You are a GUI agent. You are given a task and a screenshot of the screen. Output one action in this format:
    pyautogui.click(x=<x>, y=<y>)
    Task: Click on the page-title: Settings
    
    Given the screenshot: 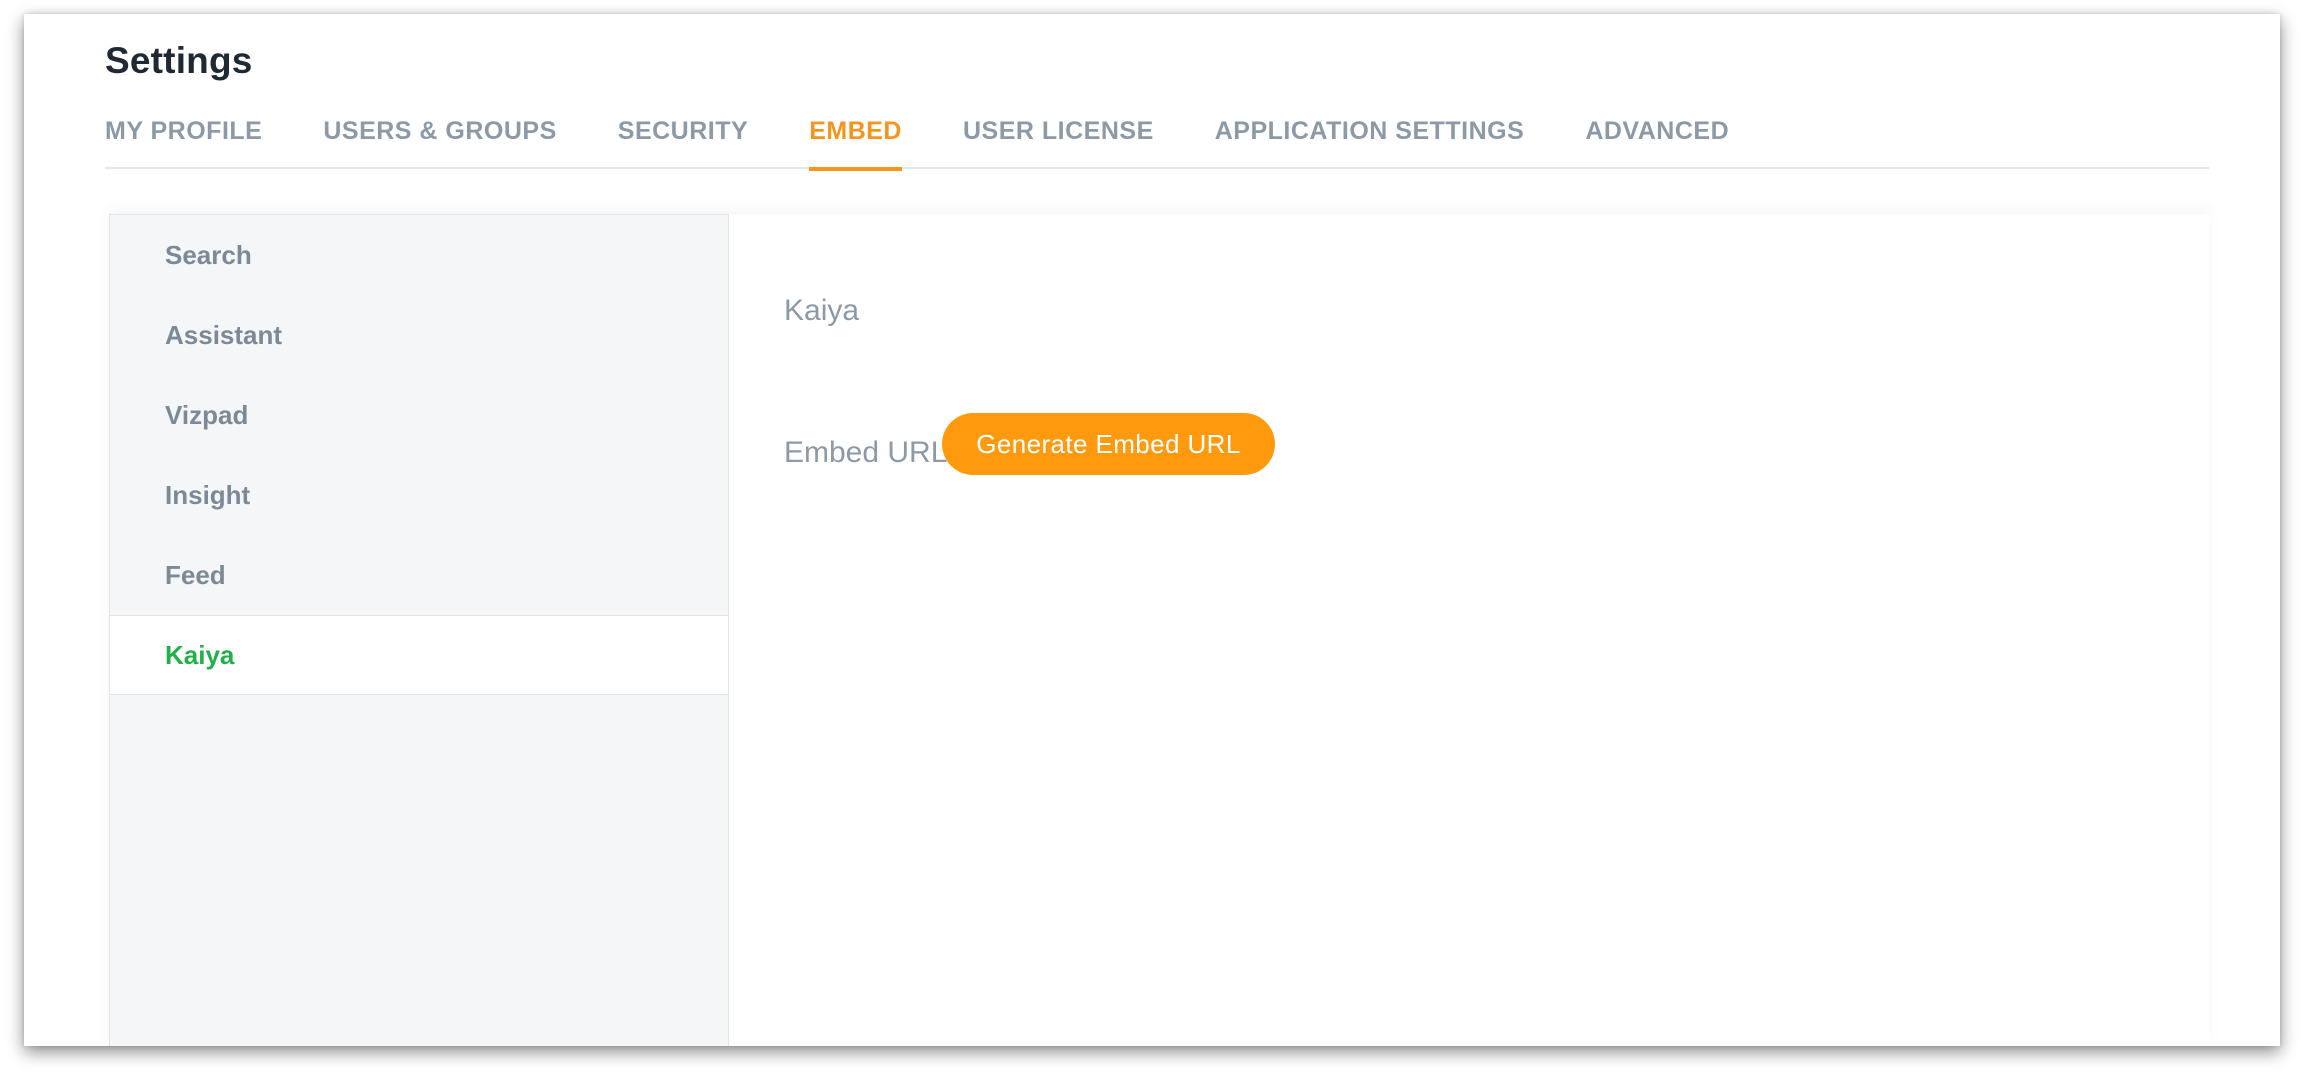 What is the action you would take?
    pyautogui.click(x=179, y=60)
    